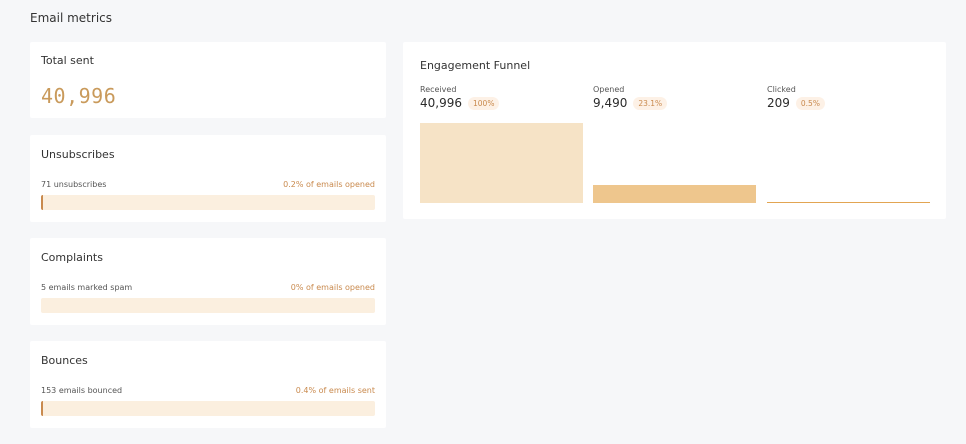 The height and width of the screenshot is (444, 966). Describe the element at coordinates (64, 360) in the screenshot. I see `bounces-title: Bounces` at that location.